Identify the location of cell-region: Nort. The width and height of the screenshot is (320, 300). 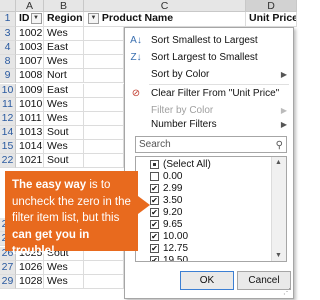
(64, 76).